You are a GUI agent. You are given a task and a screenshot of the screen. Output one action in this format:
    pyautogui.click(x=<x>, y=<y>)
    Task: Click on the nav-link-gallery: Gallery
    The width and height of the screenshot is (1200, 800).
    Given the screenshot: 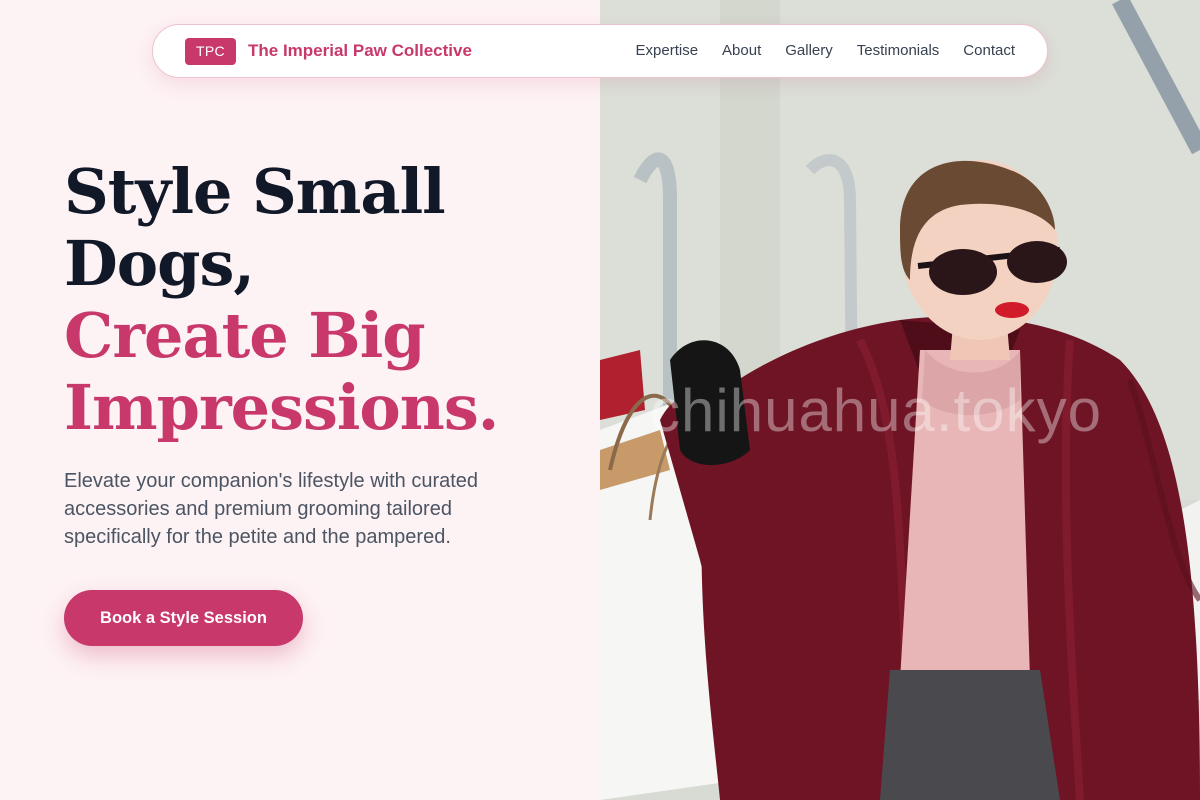 What is the action you would take?
    pyautogui.click(x=809, y=50)
    